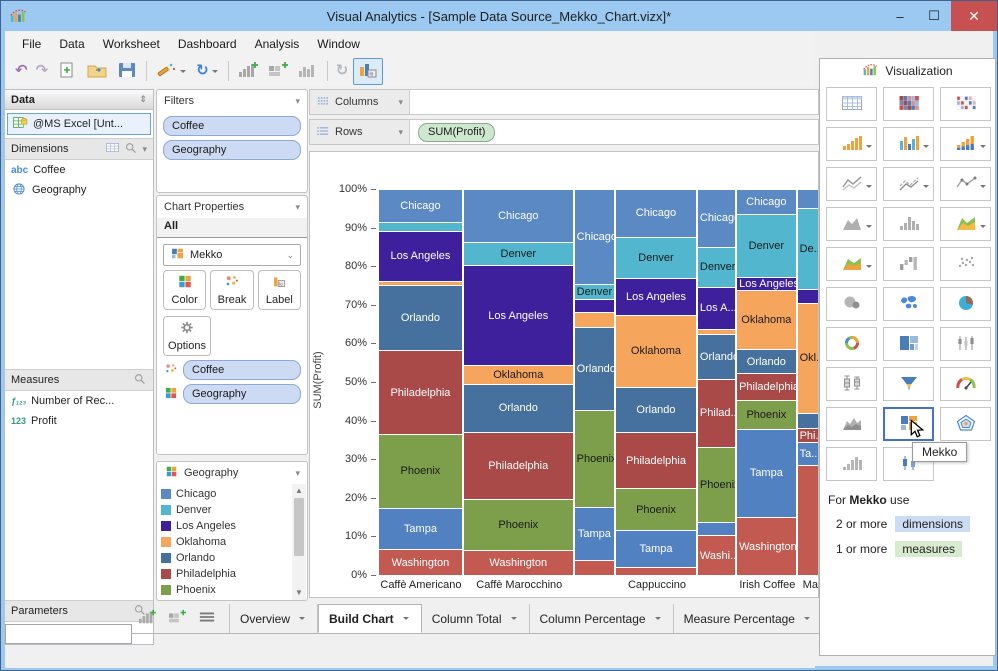 Image resolution: width=998 pixels, height=671 pixels. What do you see at coordinates (274, 618) in the screenshot?
I see `tab-overview: Overview` at bounding box center [274, 618].